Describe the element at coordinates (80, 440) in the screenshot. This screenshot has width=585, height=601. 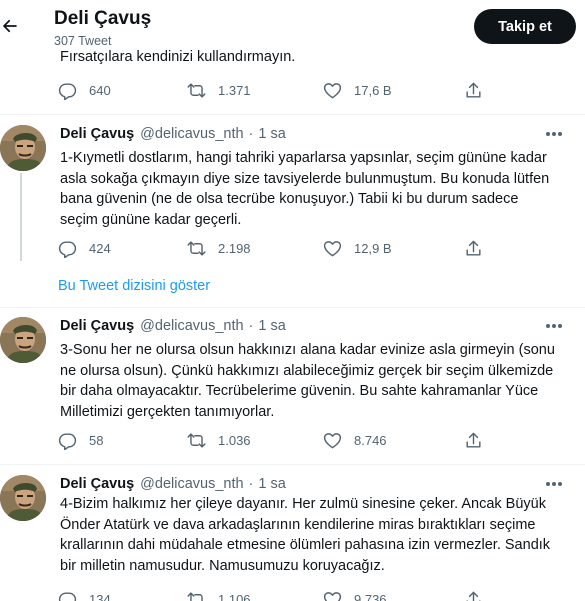
I see `reply-button: 58` at that location.